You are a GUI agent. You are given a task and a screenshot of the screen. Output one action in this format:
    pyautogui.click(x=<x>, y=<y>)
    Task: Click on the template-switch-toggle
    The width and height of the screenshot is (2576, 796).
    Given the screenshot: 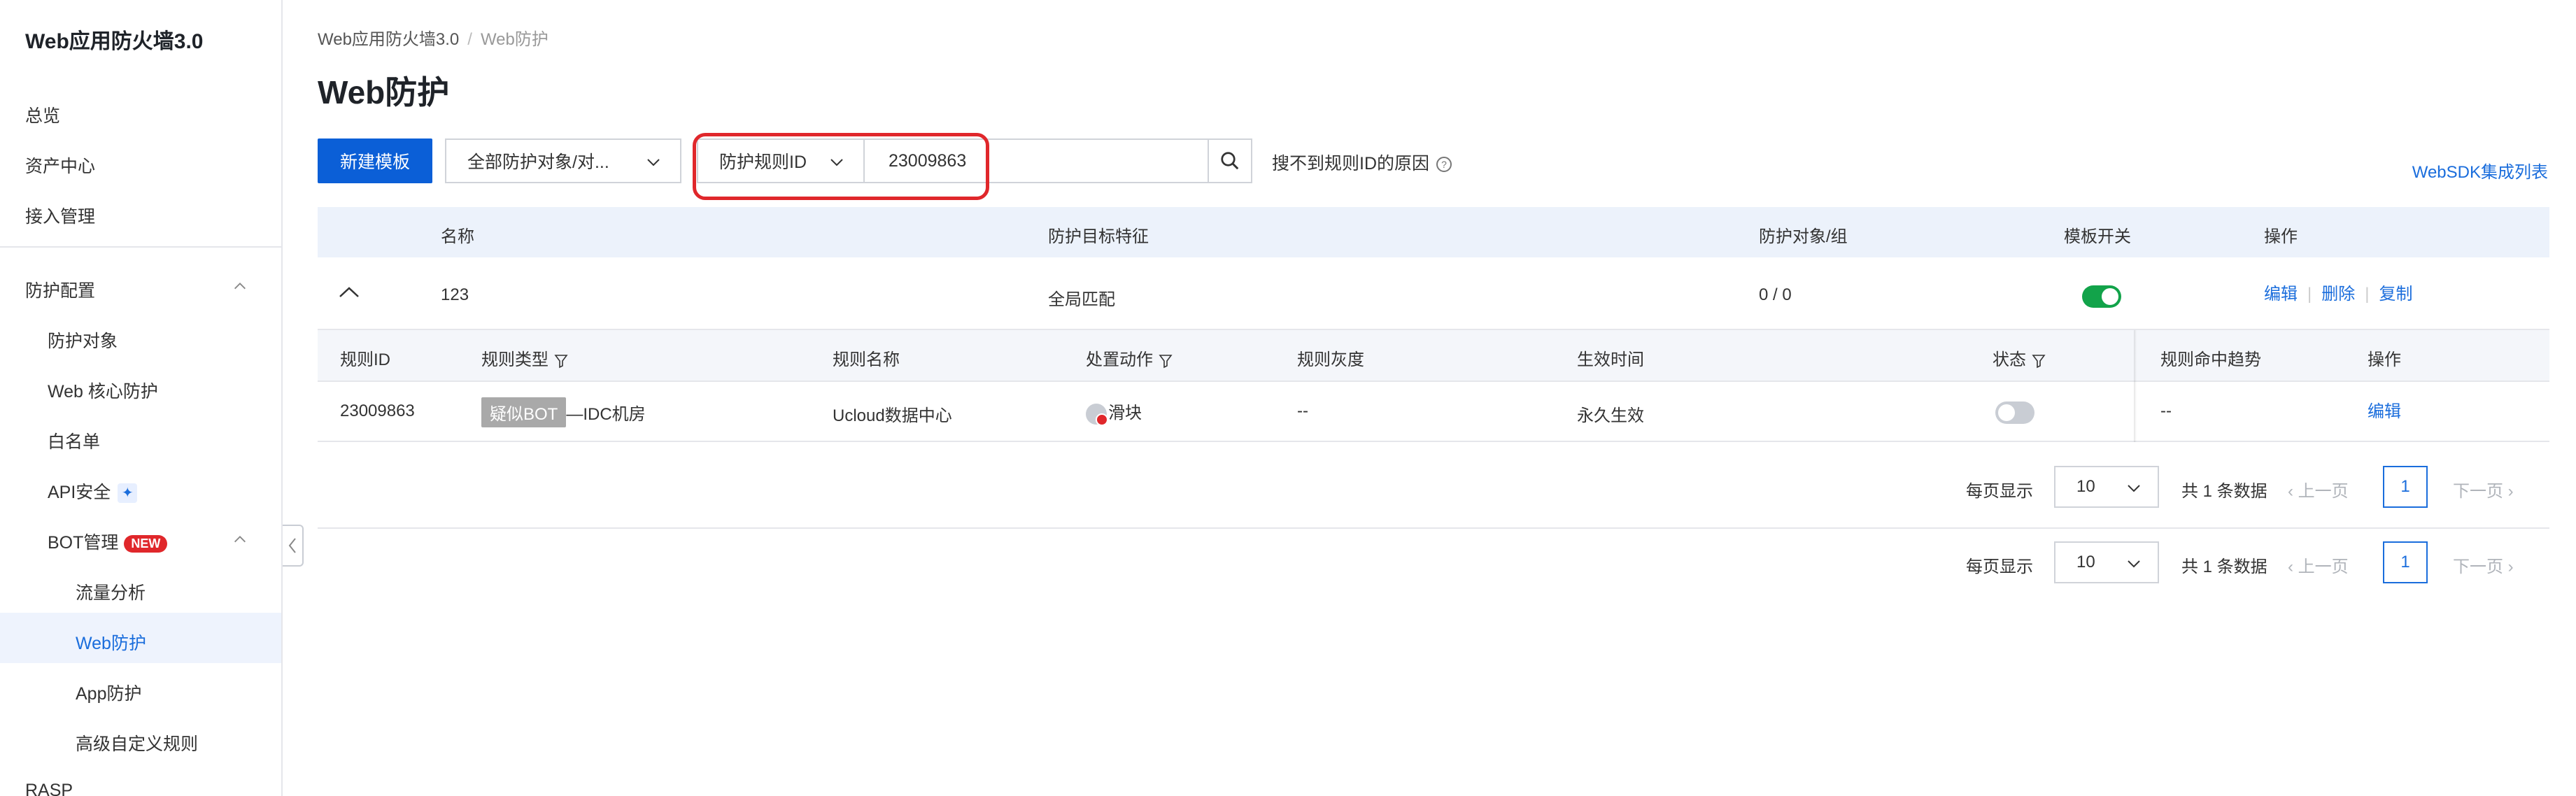 What is the action you would take?
    pyautogui.click(x=2101, y=296)
    